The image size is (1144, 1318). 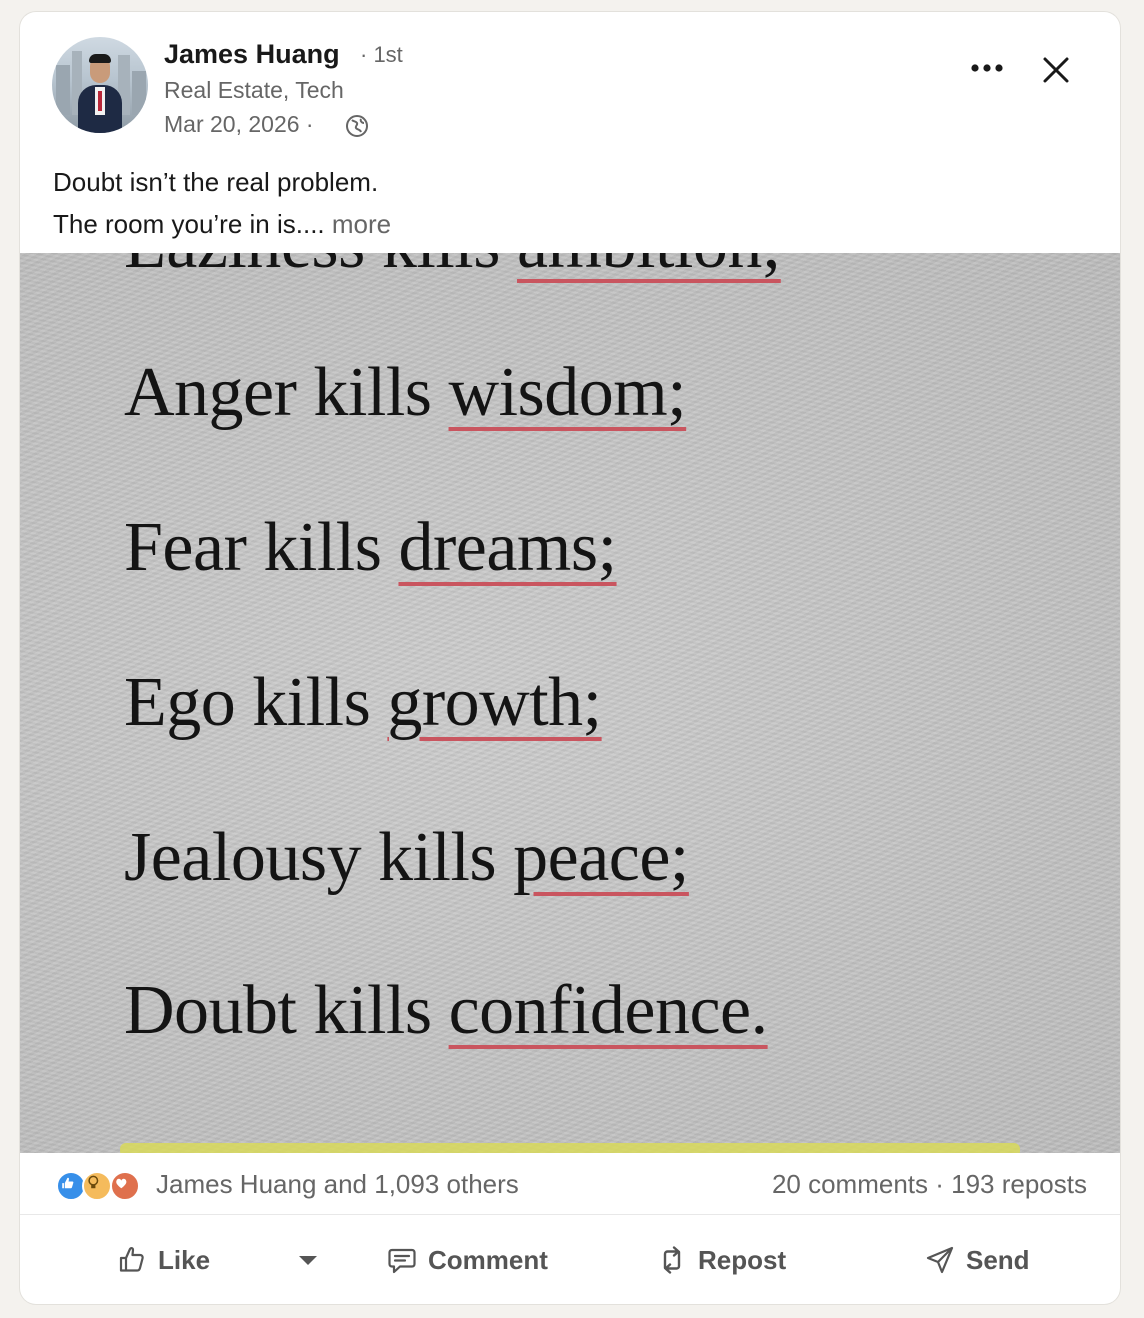 What do you see at coordinates (488, 1259) in the screenshot?
I see `comment-label: Comment` at bounding box center [488, 1259].